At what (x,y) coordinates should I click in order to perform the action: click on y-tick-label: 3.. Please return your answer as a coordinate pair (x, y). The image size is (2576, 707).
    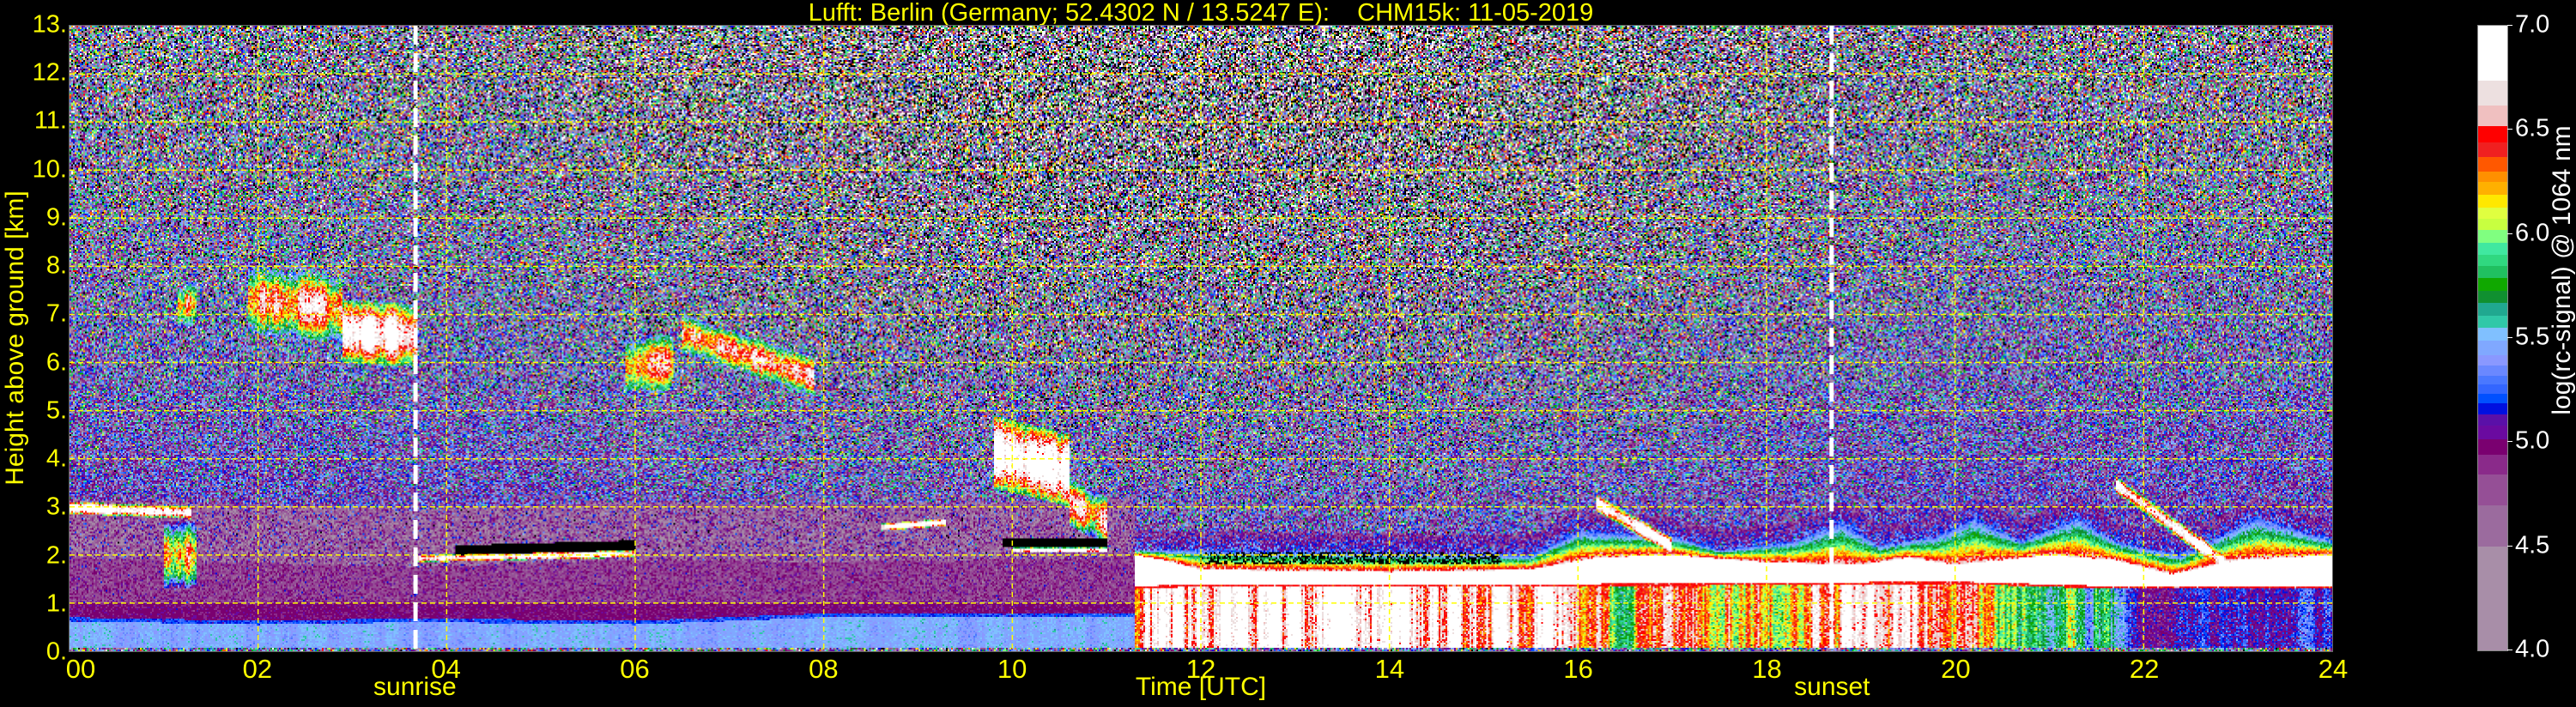
    Looking at the image, I should click on (56, 507).